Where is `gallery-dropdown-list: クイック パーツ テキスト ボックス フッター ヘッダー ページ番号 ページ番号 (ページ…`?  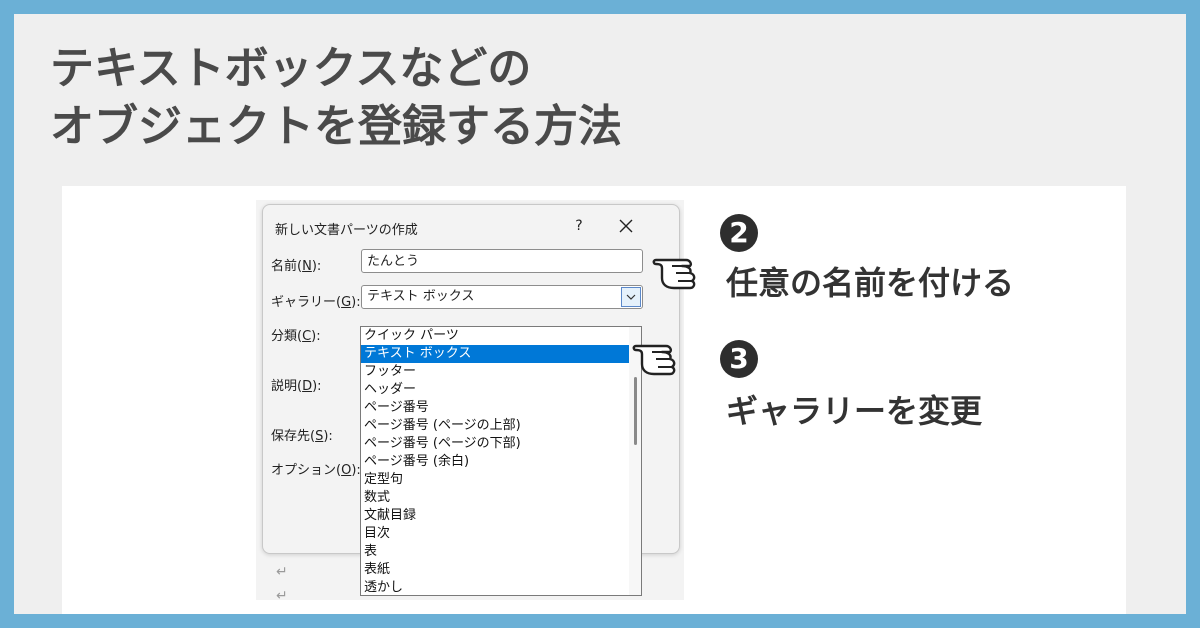
gallery-dropdown-list: クイック パーツ テキスト ボックス フッター ヘッダー ページ番号 ページ番号 (ページ… is located at coordinates (501, 461).